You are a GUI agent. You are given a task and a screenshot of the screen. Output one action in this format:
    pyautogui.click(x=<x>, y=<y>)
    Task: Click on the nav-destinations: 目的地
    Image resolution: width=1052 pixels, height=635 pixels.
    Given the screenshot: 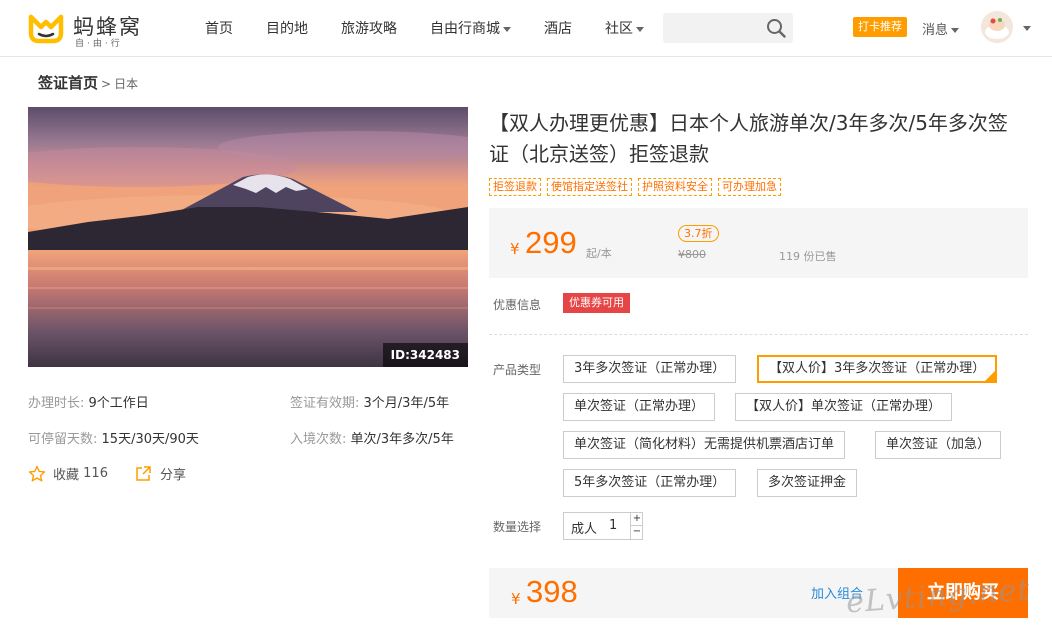 What is the action you would take?
    pyautogui.click(x=287, y=28)
    